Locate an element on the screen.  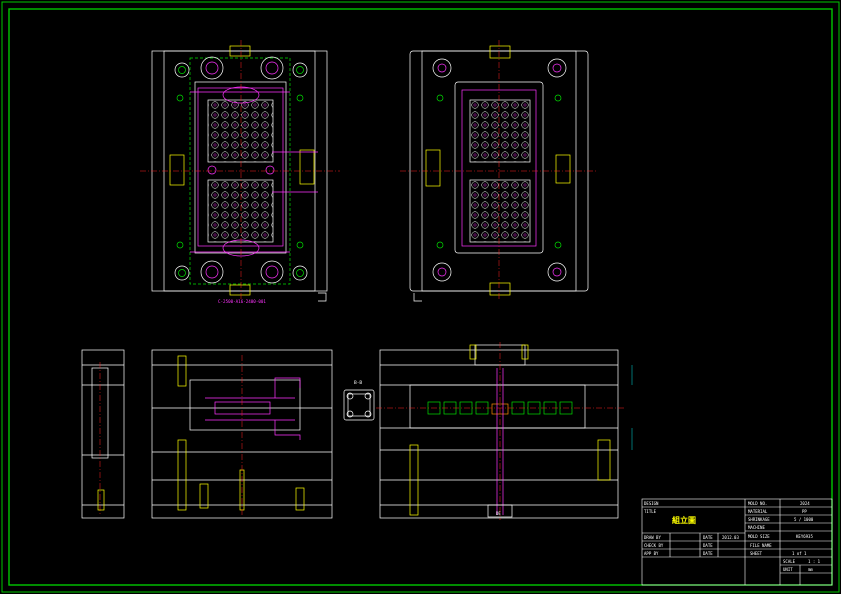
machine-label: MACHINE is located at coordinates (756, 527).